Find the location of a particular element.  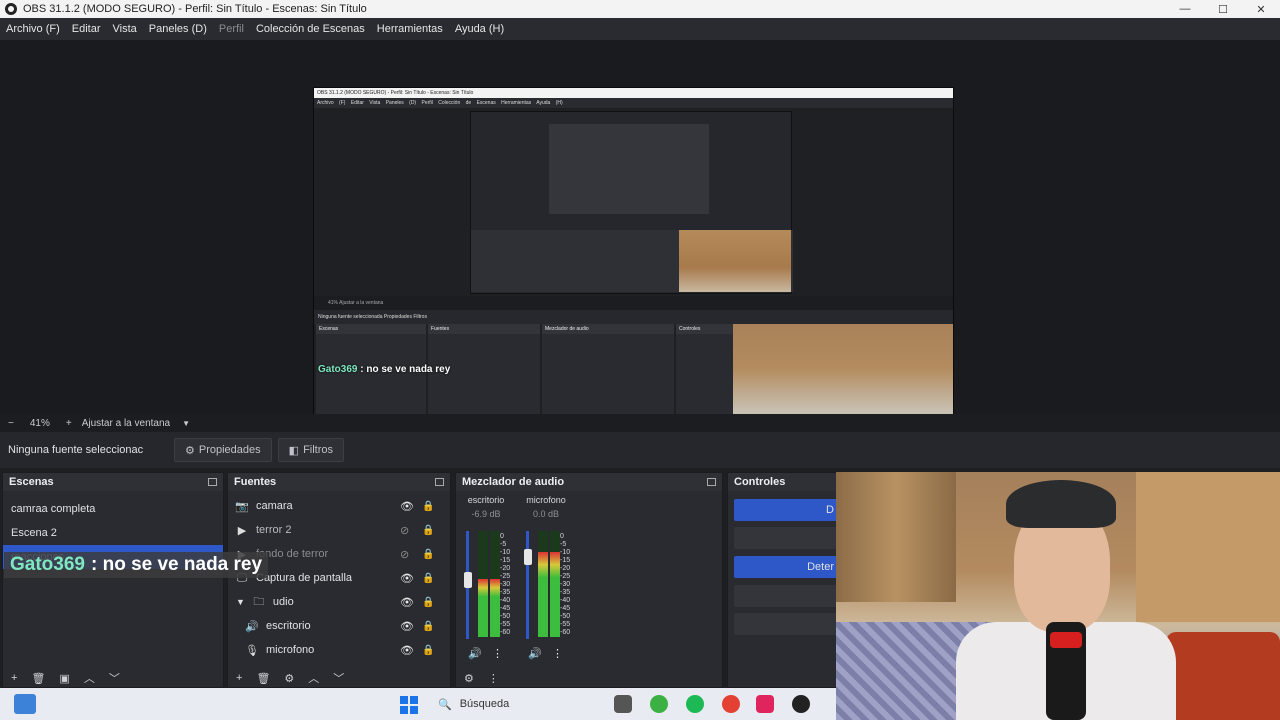

remove-scene-button: 🗑 is located at coordinates (38, 678).